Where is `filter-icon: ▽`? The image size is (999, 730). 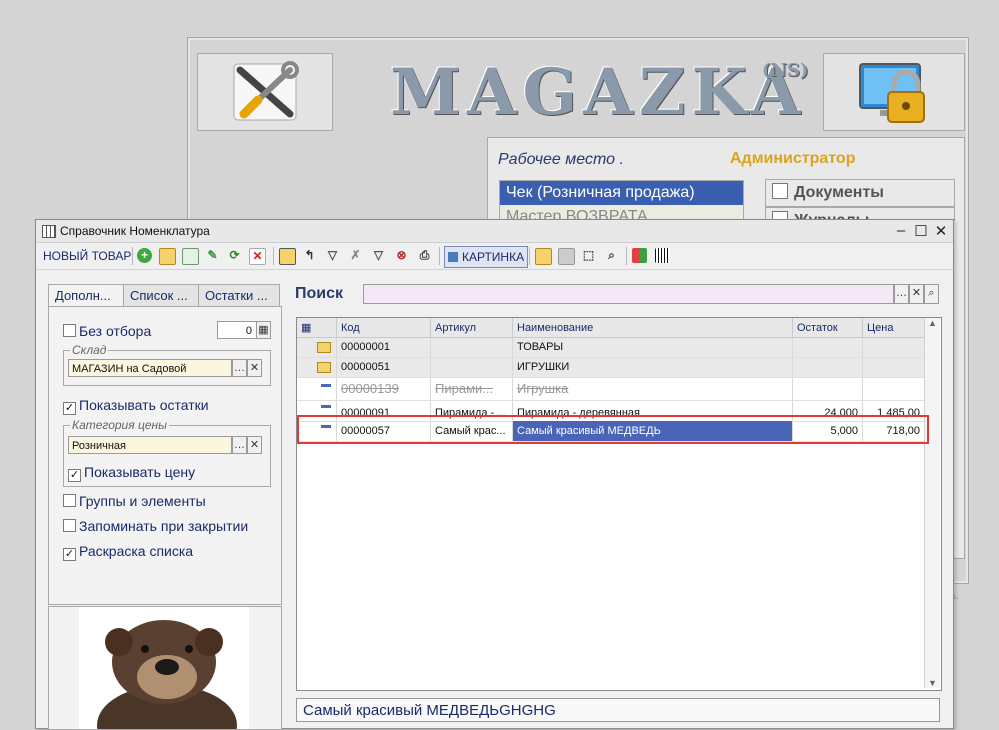 filter-icon: ▽ is located at coordinates (378, 255).